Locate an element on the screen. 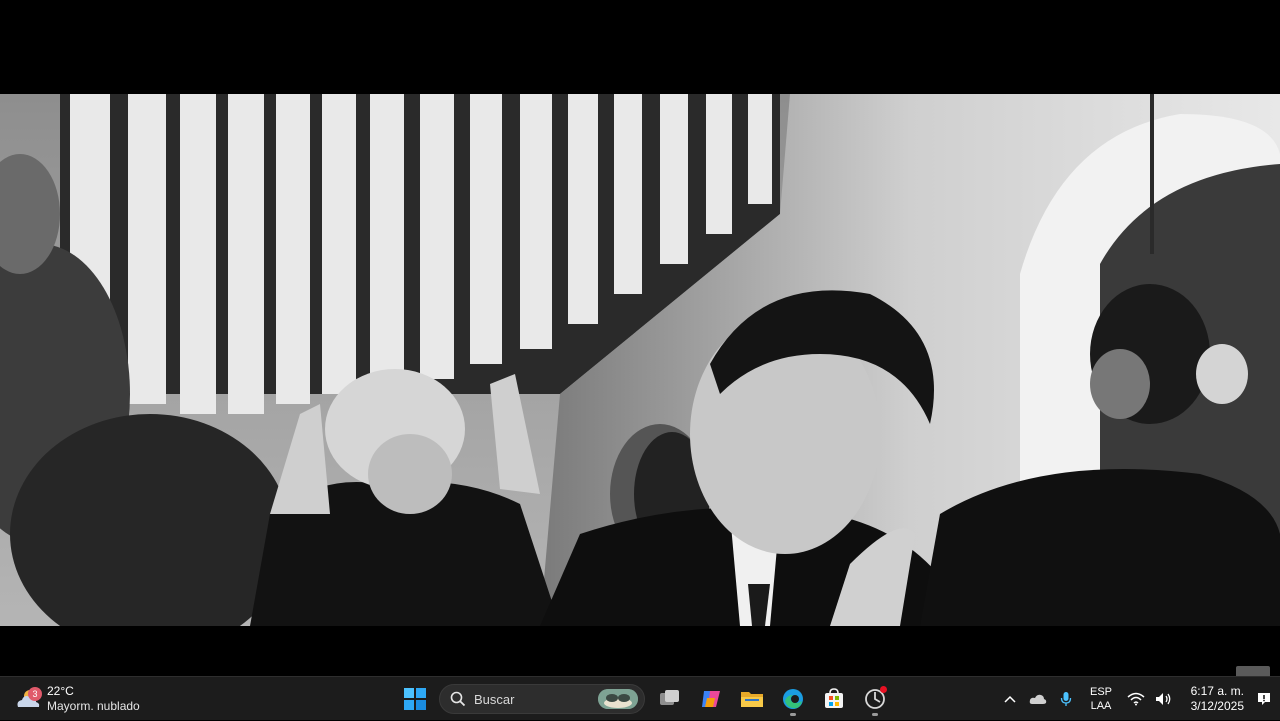  task-view-button is located at coordinates (670, 699).